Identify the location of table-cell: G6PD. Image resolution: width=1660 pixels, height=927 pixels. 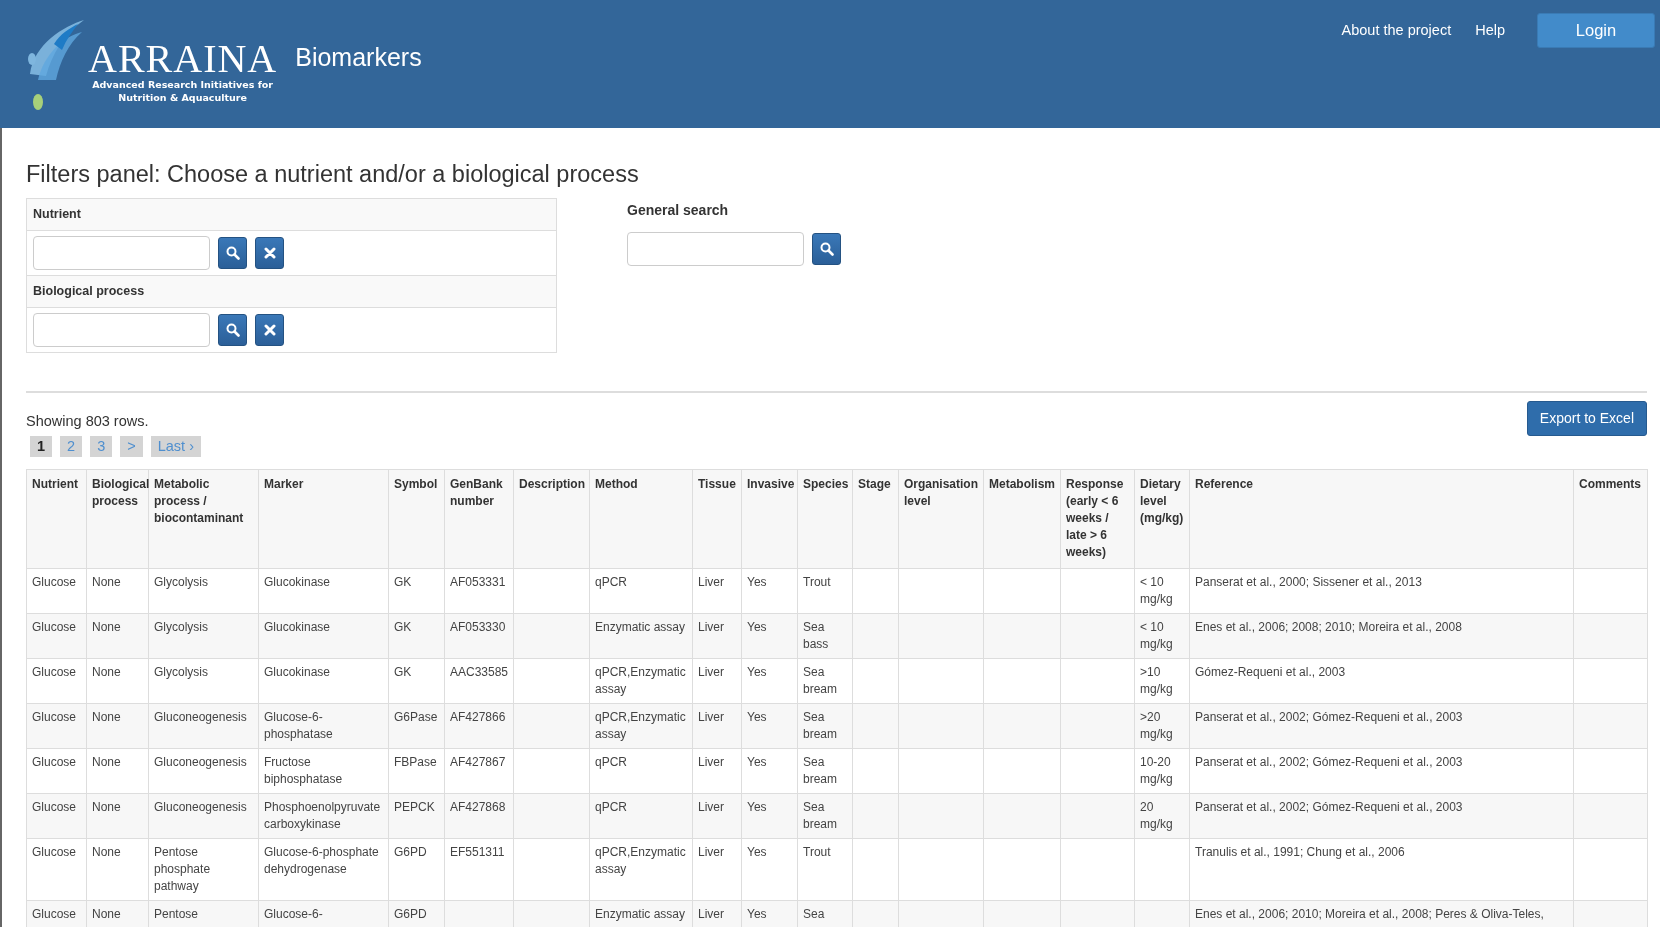
(416, 869).